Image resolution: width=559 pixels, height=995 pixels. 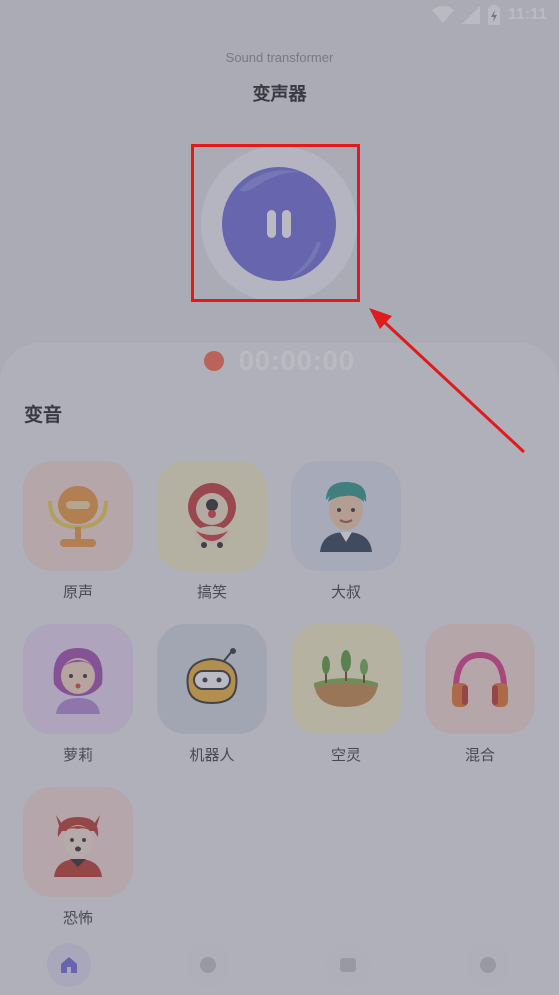 I want to click on nav-profile, so click(x=488, y=965).